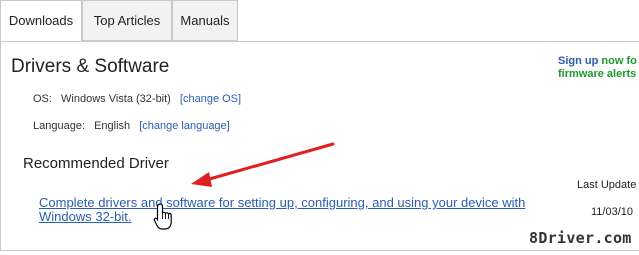 This screenshot has height=255, width=639. I want to click on hand-cursor-icon, so click(162, 216).